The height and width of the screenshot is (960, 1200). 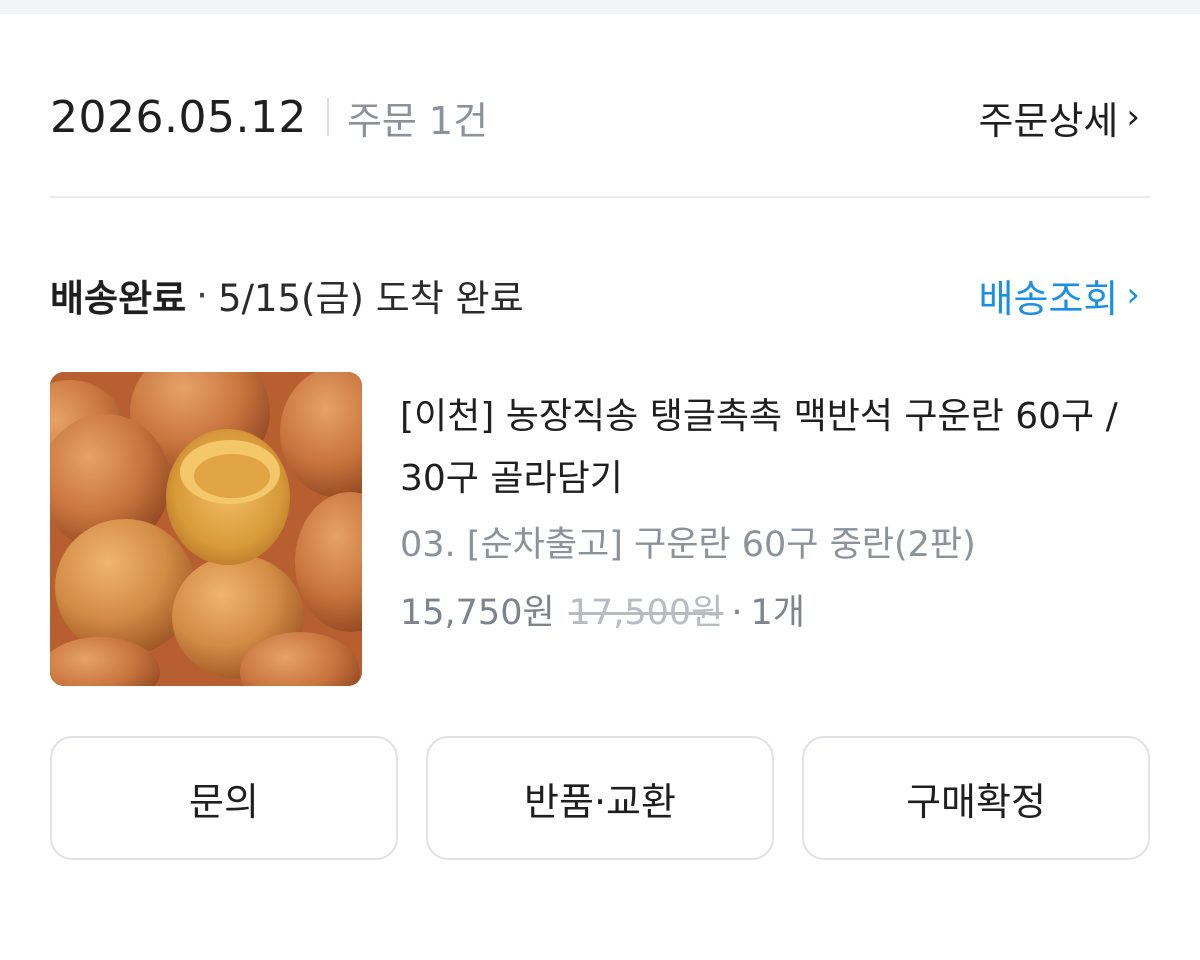 What do you see at coordinates (600, 117) in the screenshot?
I see `order-header: 2026.05.12 주문 1건 주문상세 ›` at bounding box center [600, 117].